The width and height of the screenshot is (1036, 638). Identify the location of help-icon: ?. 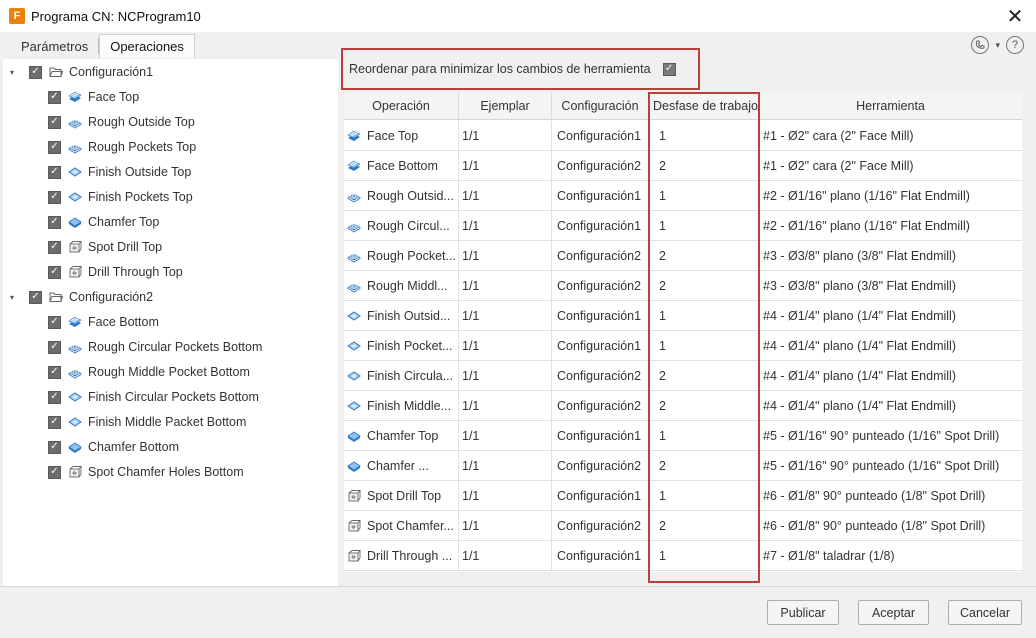
(1015, 45).